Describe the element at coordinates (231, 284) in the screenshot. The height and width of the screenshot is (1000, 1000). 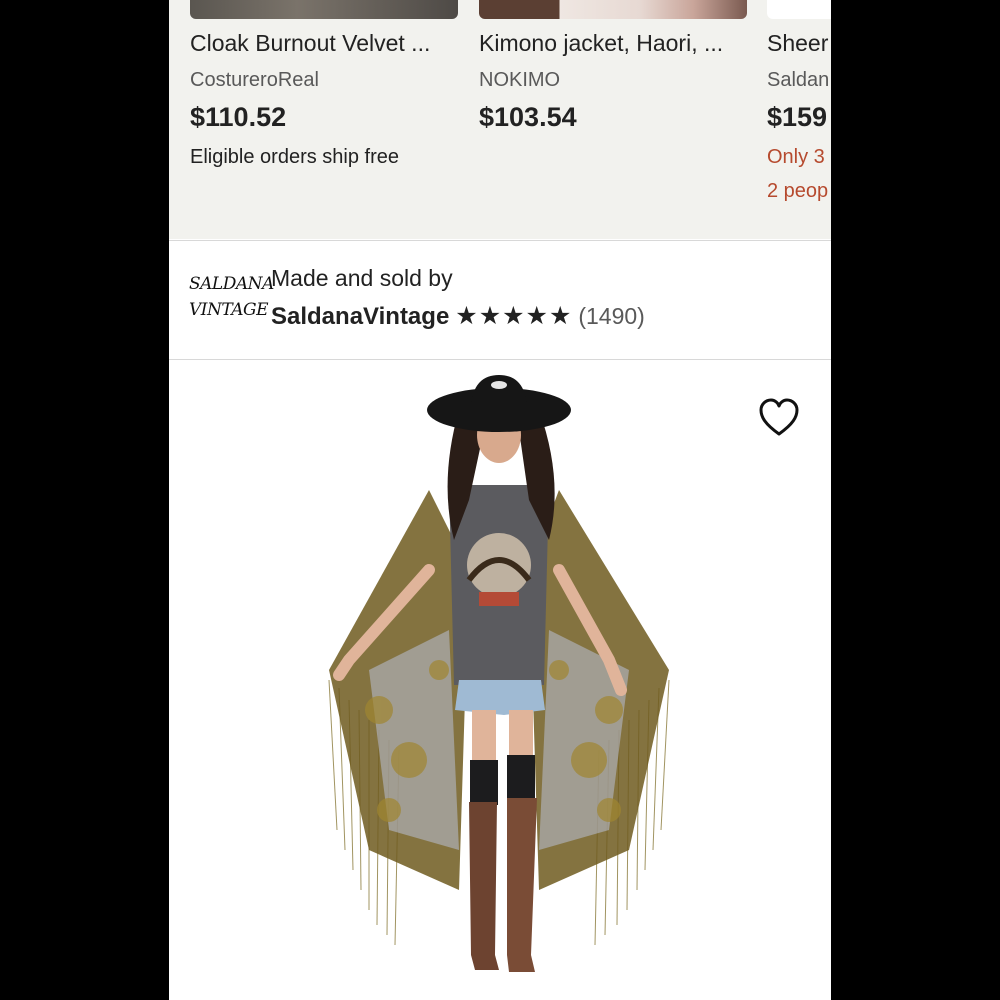
I see `logo-line: SALDANA` at that location.